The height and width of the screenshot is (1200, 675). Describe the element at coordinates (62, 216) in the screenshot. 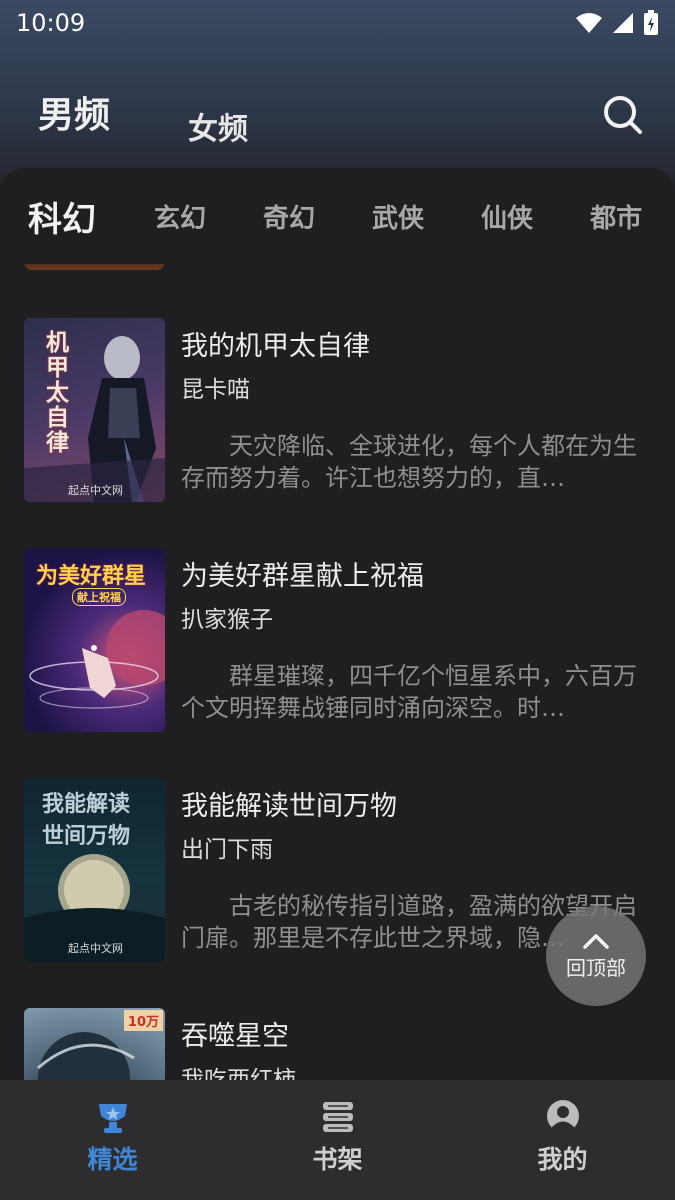

I see `category-tab-scifi: 科幻` at that location.